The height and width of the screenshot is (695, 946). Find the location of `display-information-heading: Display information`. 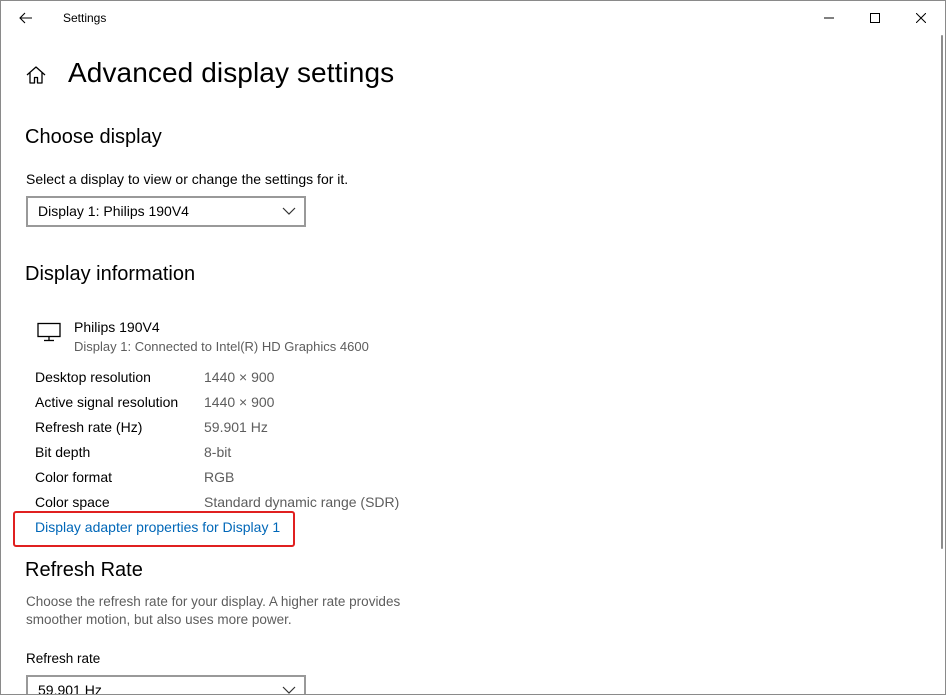

display-information-heading: Display information is located at coordinates (110, 274).